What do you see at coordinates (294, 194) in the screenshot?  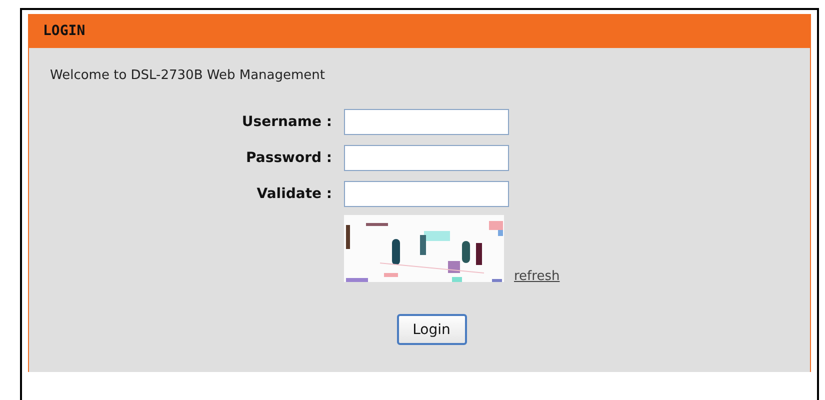 I see `field-label: Validate :` at bounding box center [294, 194].